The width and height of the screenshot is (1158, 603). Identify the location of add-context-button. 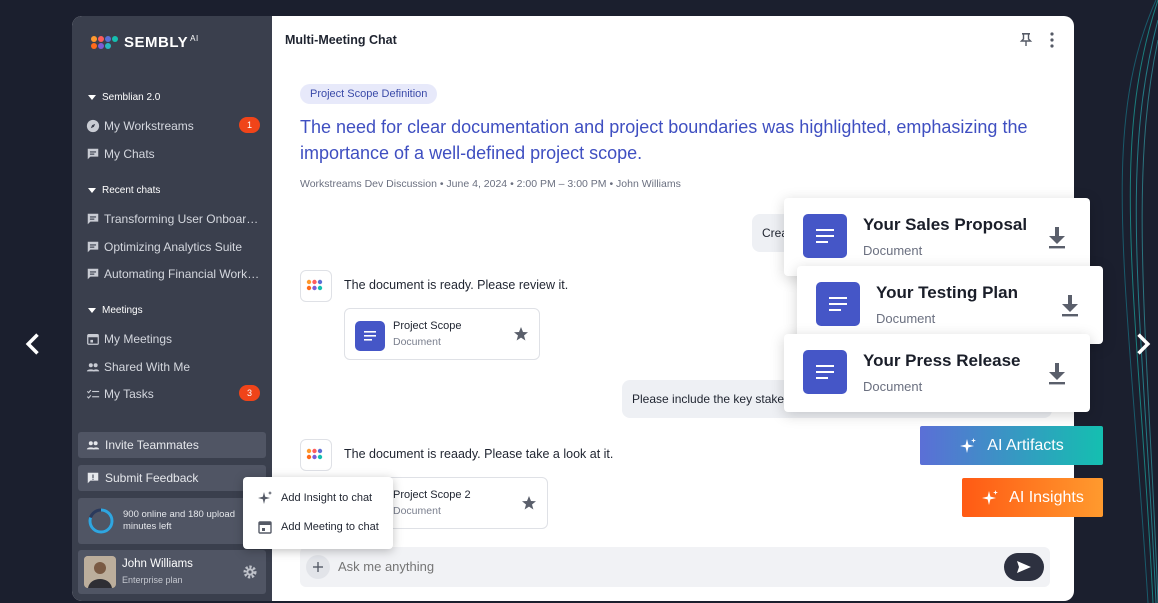
(318, 567).